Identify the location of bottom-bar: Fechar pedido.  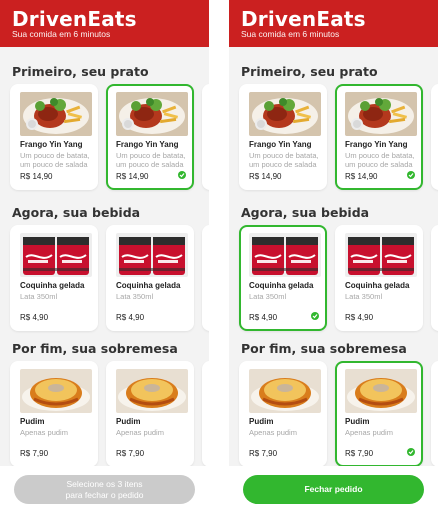
(333, 488).